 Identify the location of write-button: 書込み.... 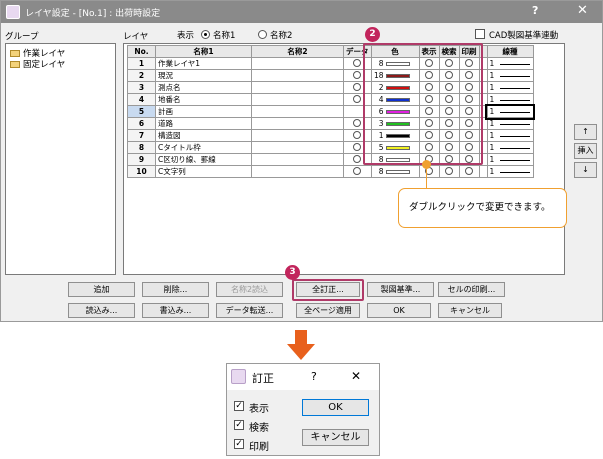
(175, 310).